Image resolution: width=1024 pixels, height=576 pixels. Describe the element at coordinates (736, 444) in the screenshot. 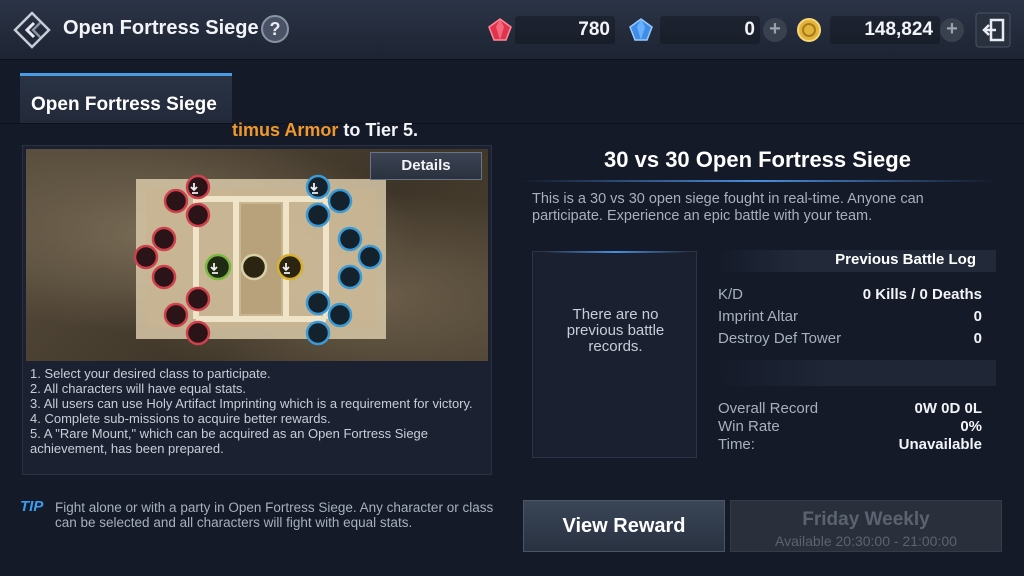

I see `stat-label-time: Time:` at that location.